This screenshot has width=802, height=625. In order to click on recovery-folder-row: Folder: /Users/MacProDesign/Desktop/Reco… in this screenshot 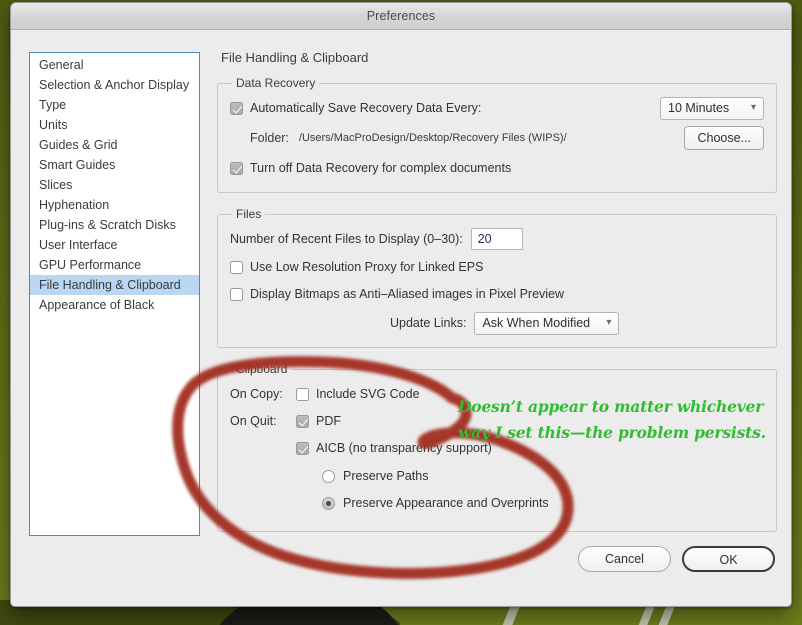, I will do `click(497, 138)`.